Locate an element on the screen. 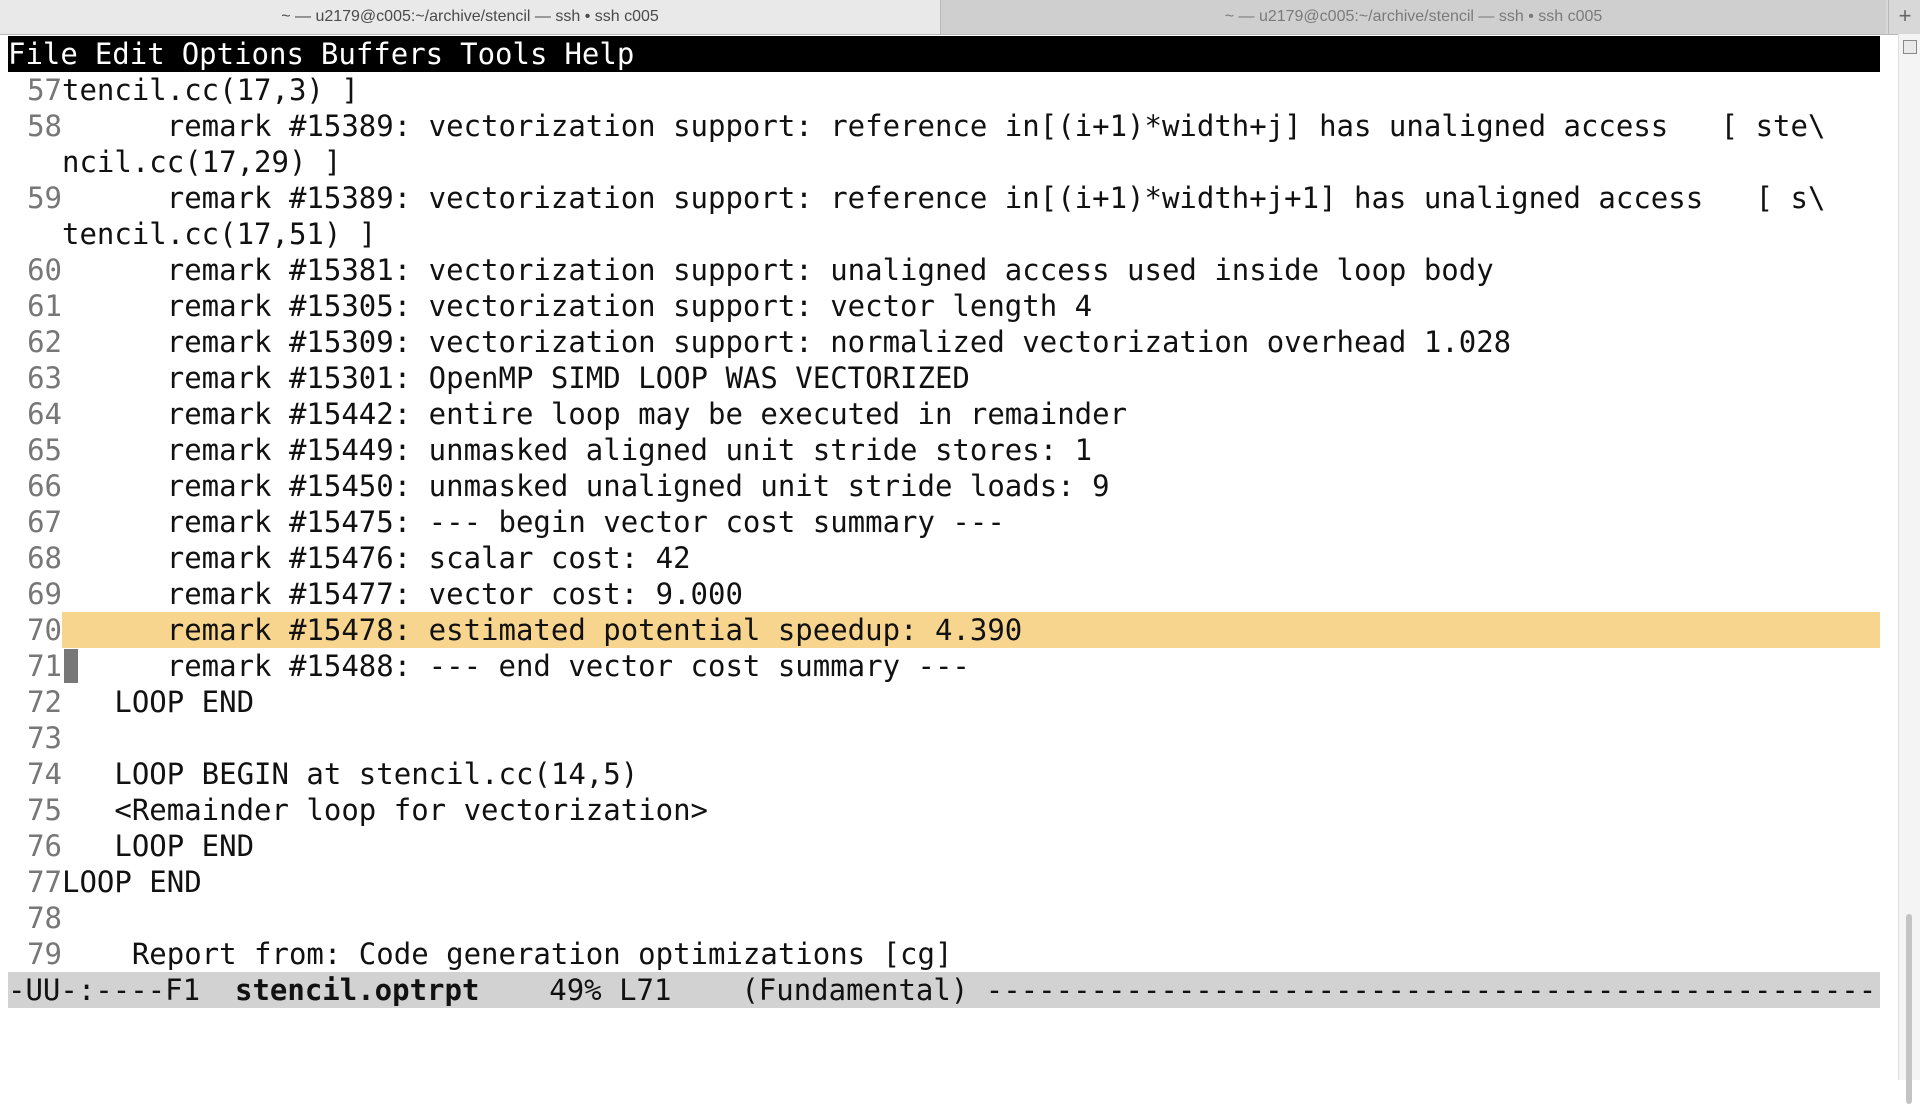  line-number: 63 is located at coordinates (44, 378).